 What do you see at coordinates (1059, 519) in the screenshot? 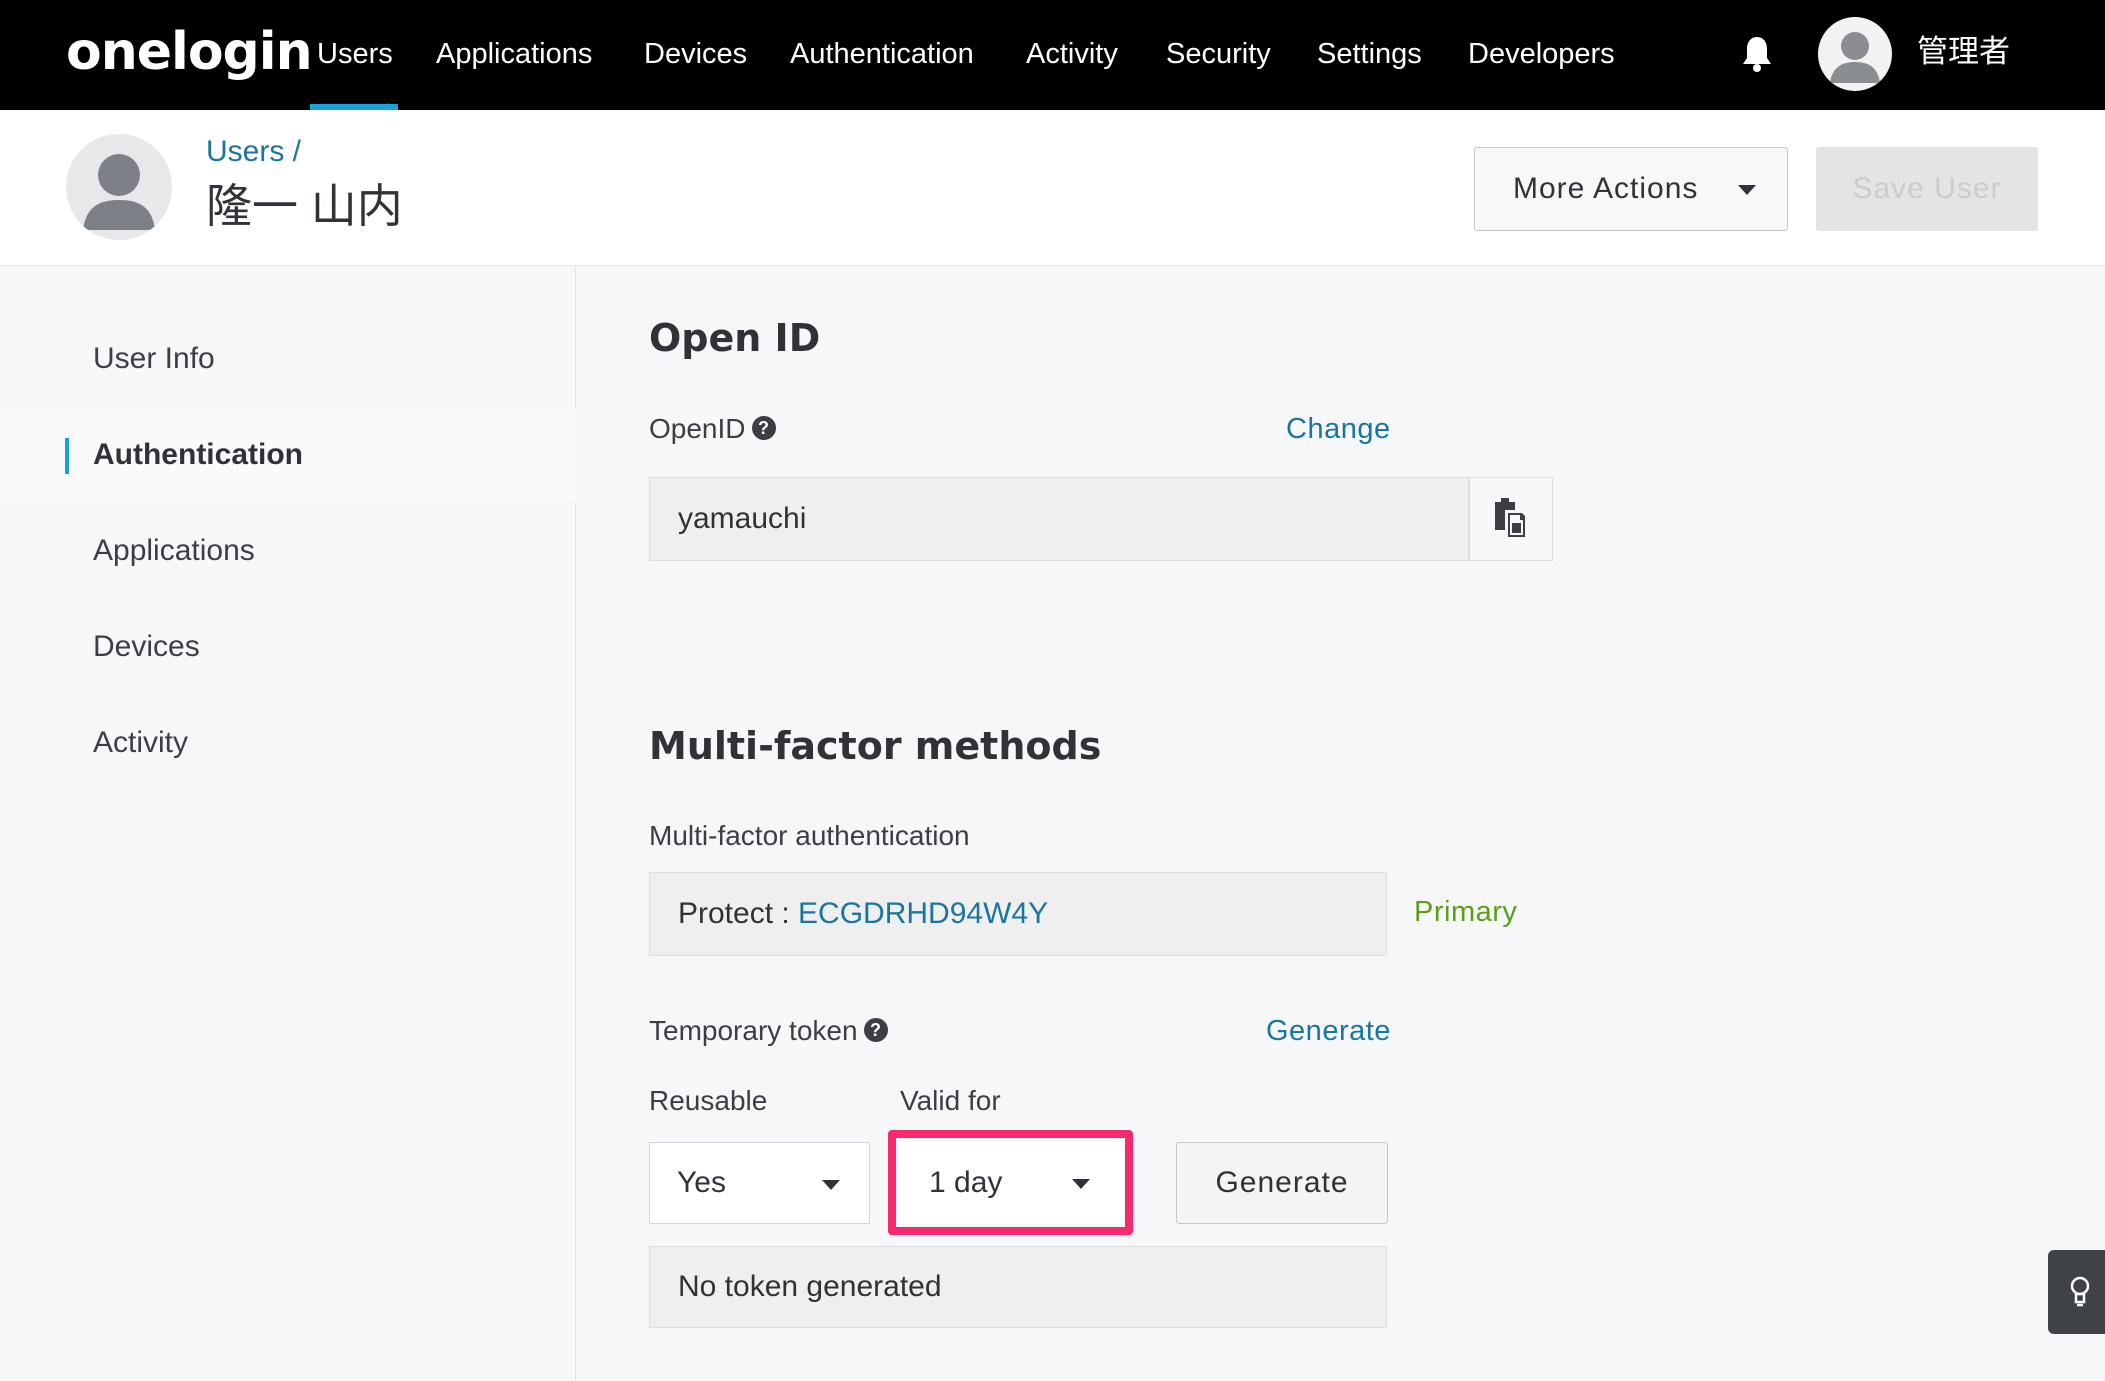
I see `openid-field: yamauchi` at bounding box center [1059, 519].